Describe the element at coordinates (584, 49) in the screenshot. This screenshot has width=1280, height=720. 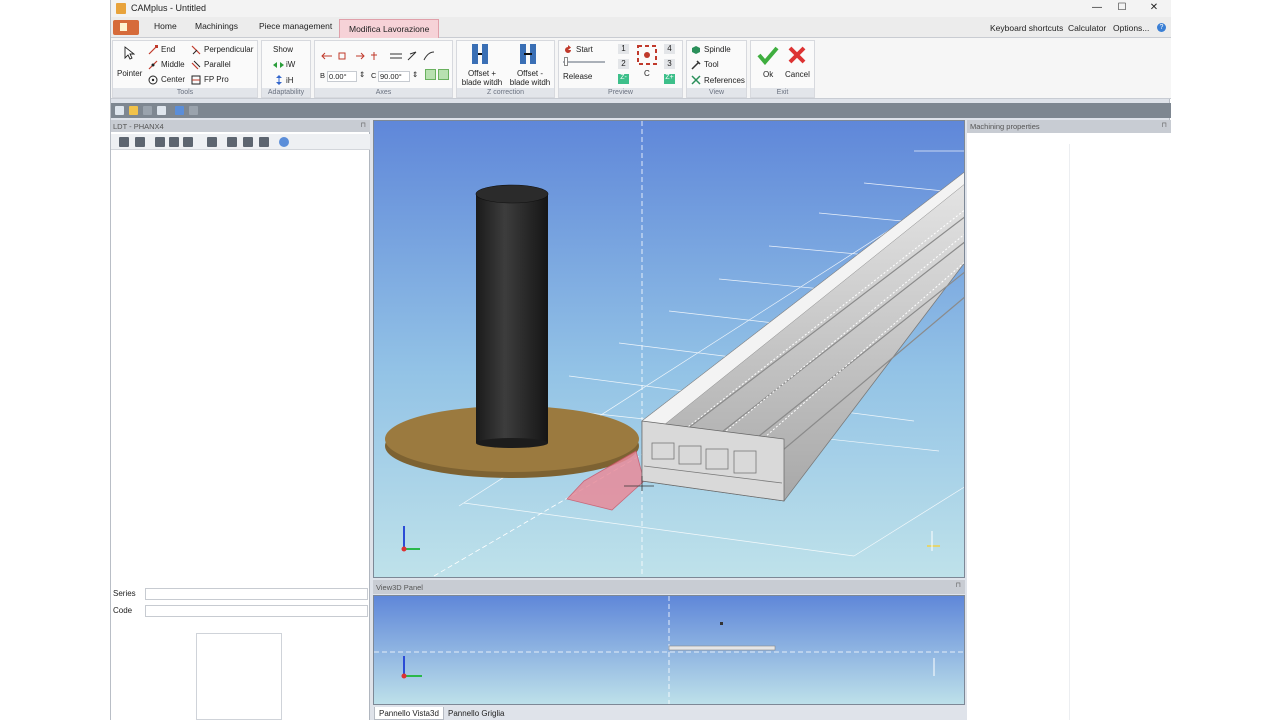
I see `start-button: Start` at that location.